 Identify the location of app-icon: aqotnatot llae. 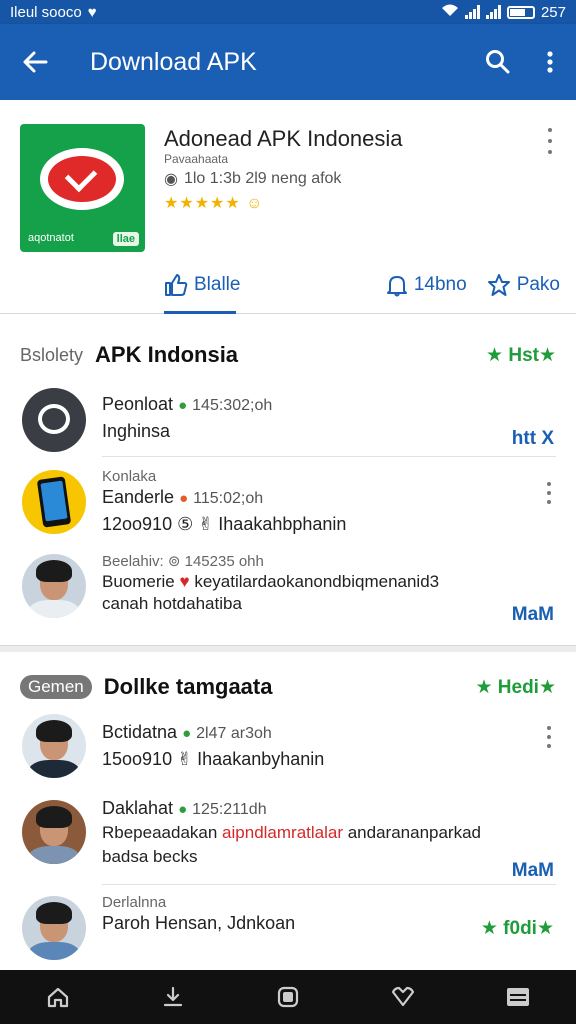
(82, 188).